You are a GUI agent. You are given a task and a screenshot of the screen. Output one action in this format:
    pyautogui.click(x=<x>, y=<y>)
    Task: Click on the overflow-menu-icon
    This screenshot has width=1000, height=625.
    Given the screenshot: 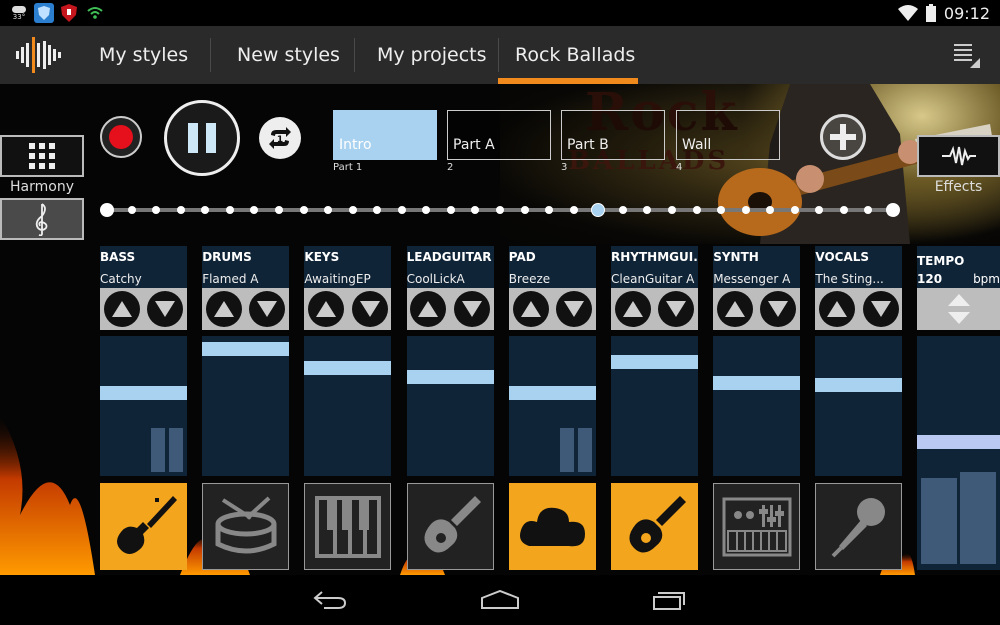 What is the action you would take?
    pyautogui.click(x=967, y=55)
    